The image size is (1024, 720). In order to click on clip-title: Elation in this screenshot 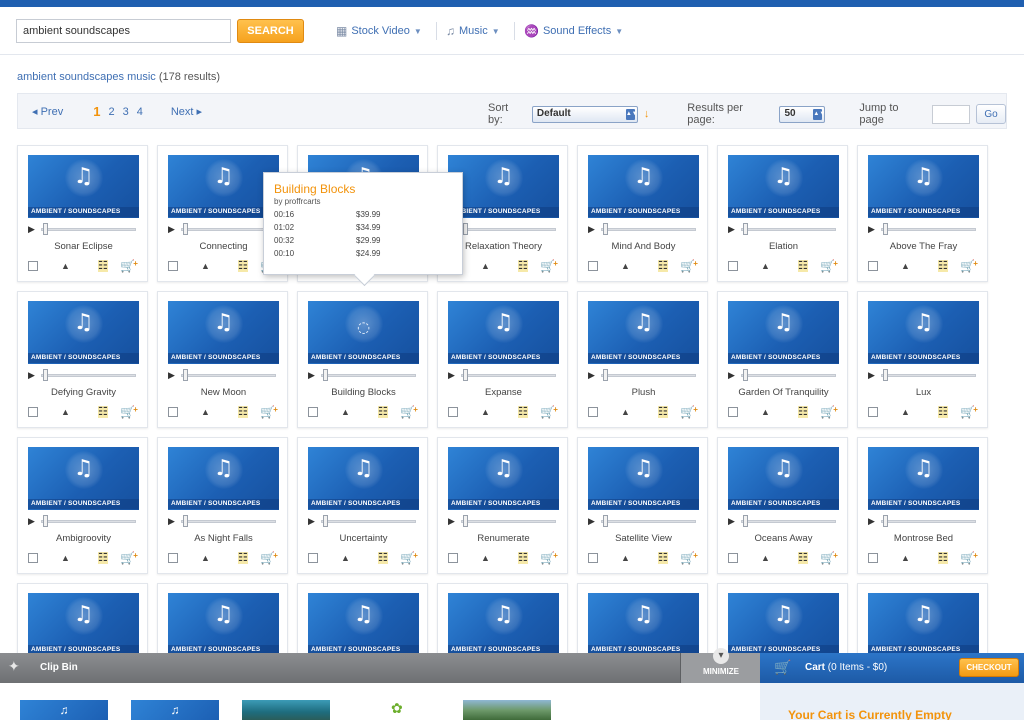, I will do `click(783, 246)`.